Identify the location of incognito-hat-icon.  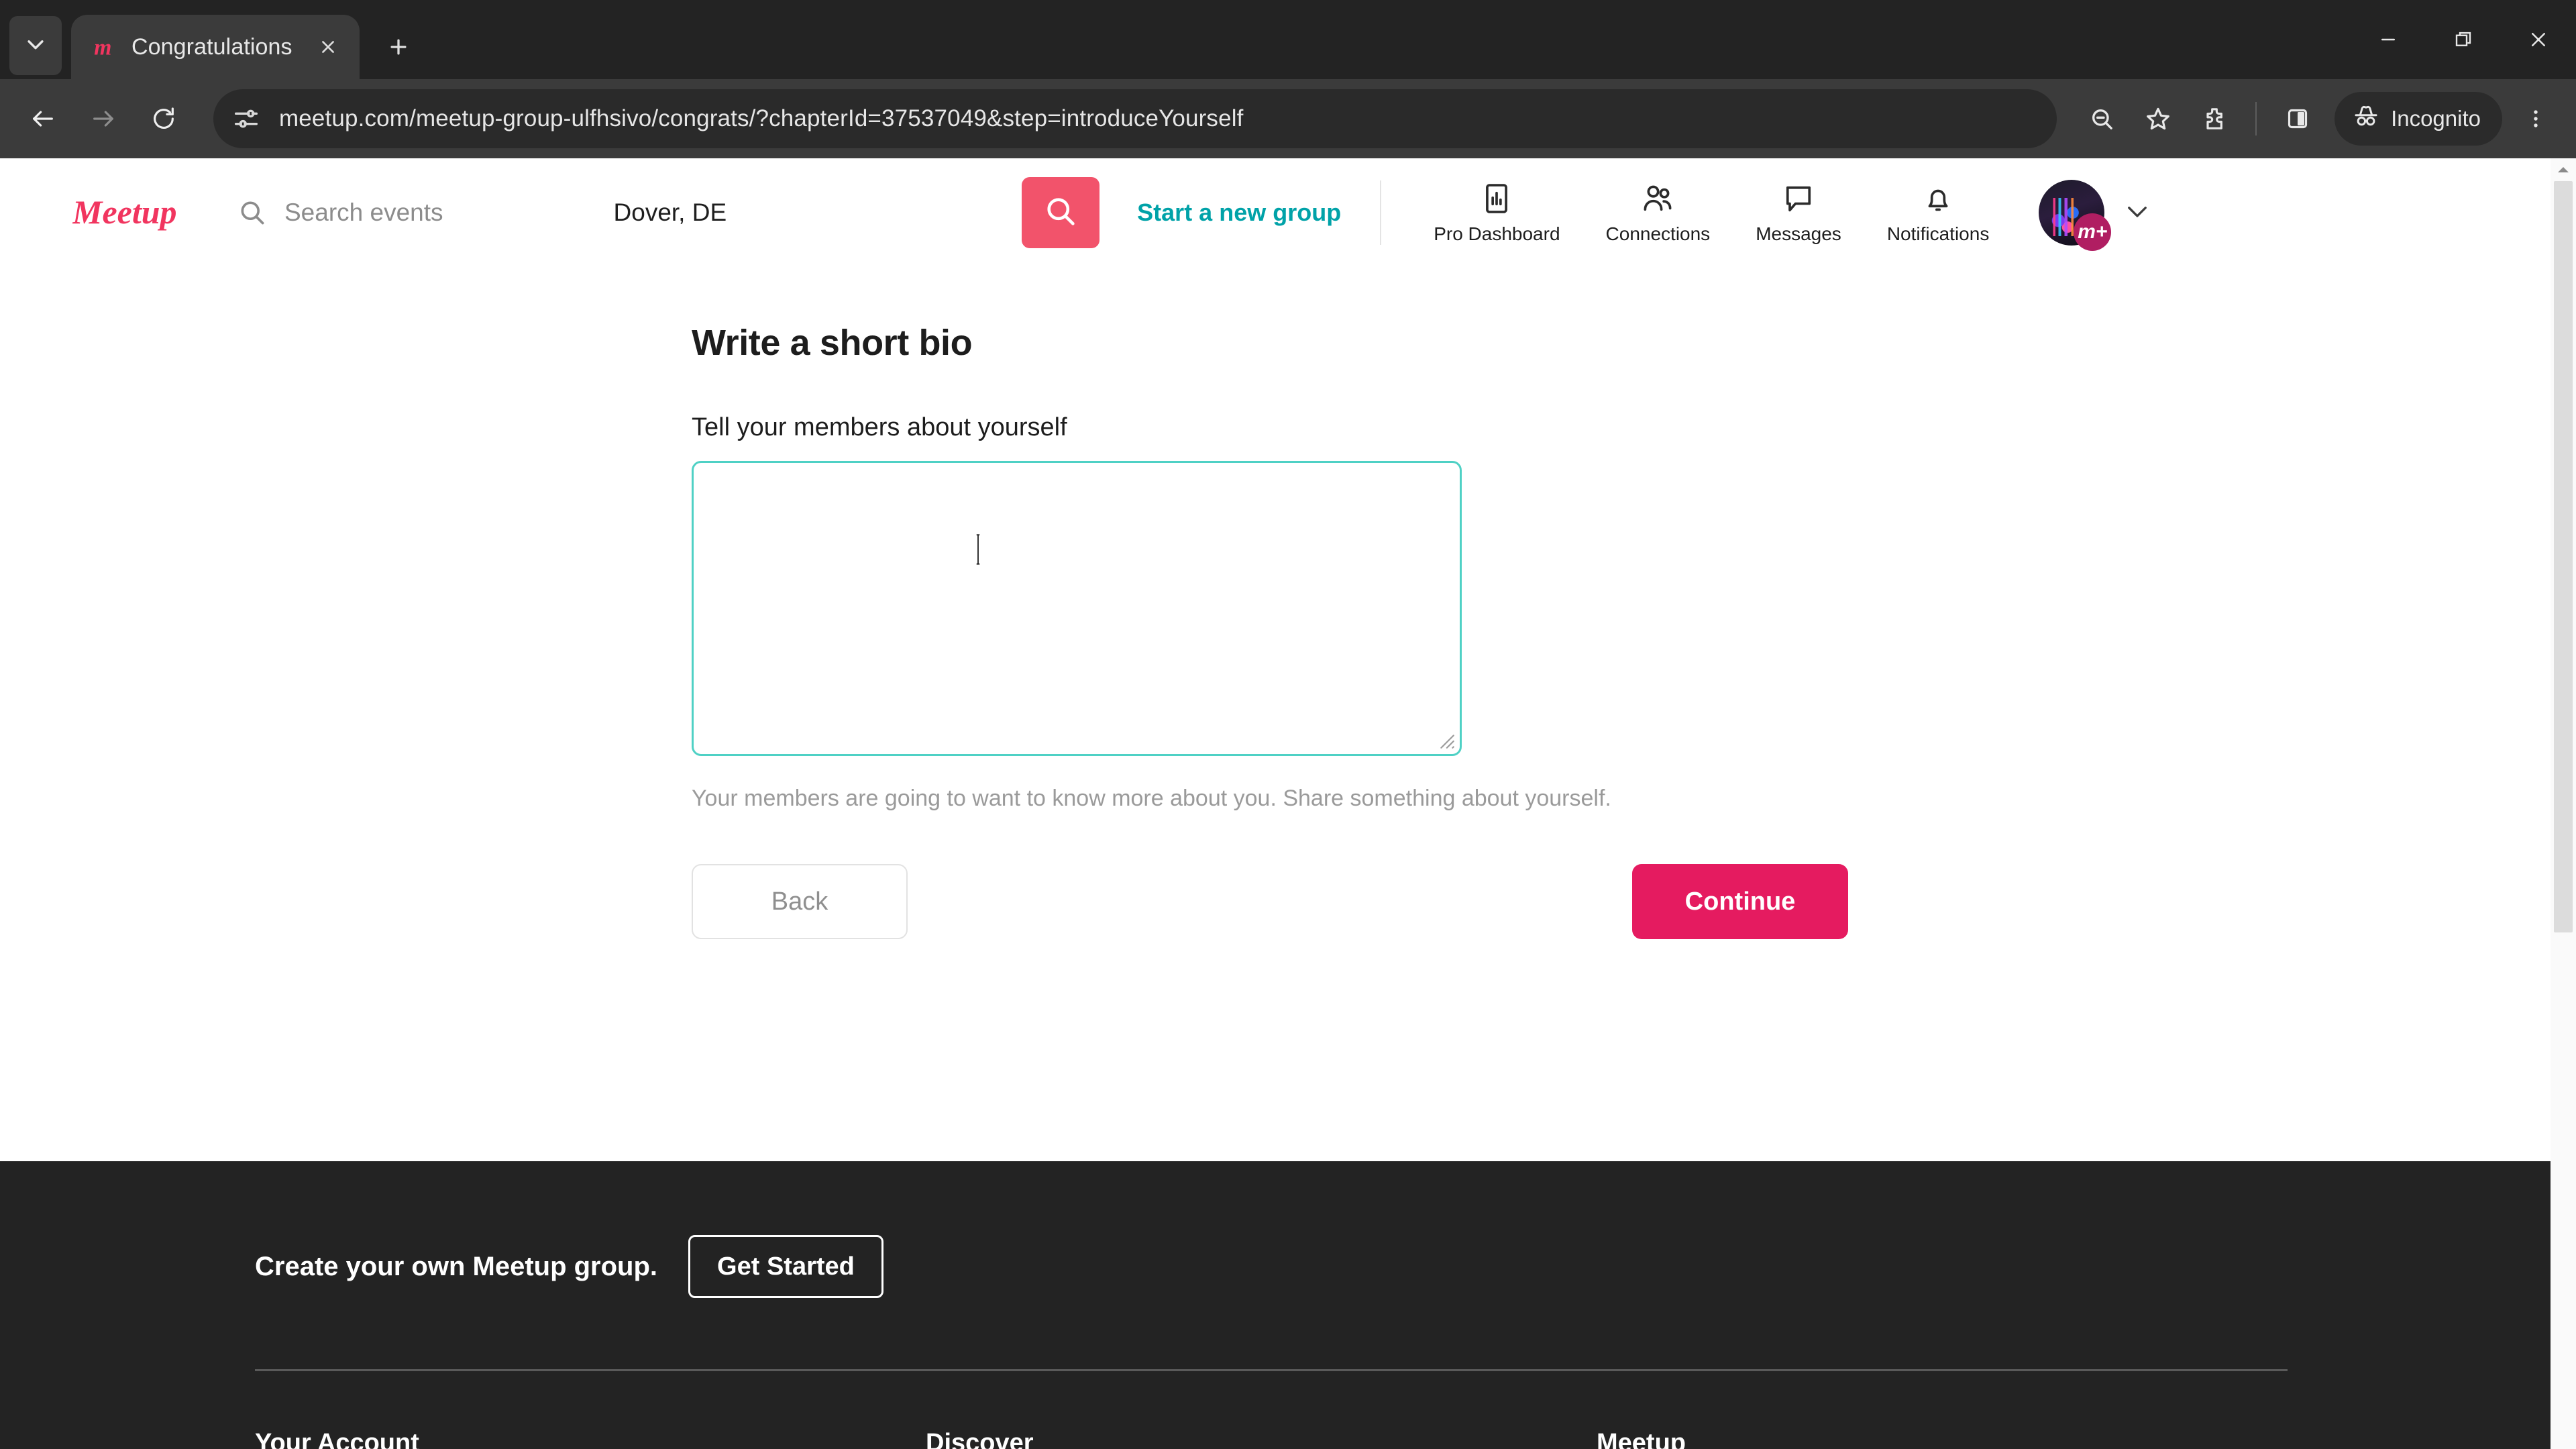
(2366, 119).